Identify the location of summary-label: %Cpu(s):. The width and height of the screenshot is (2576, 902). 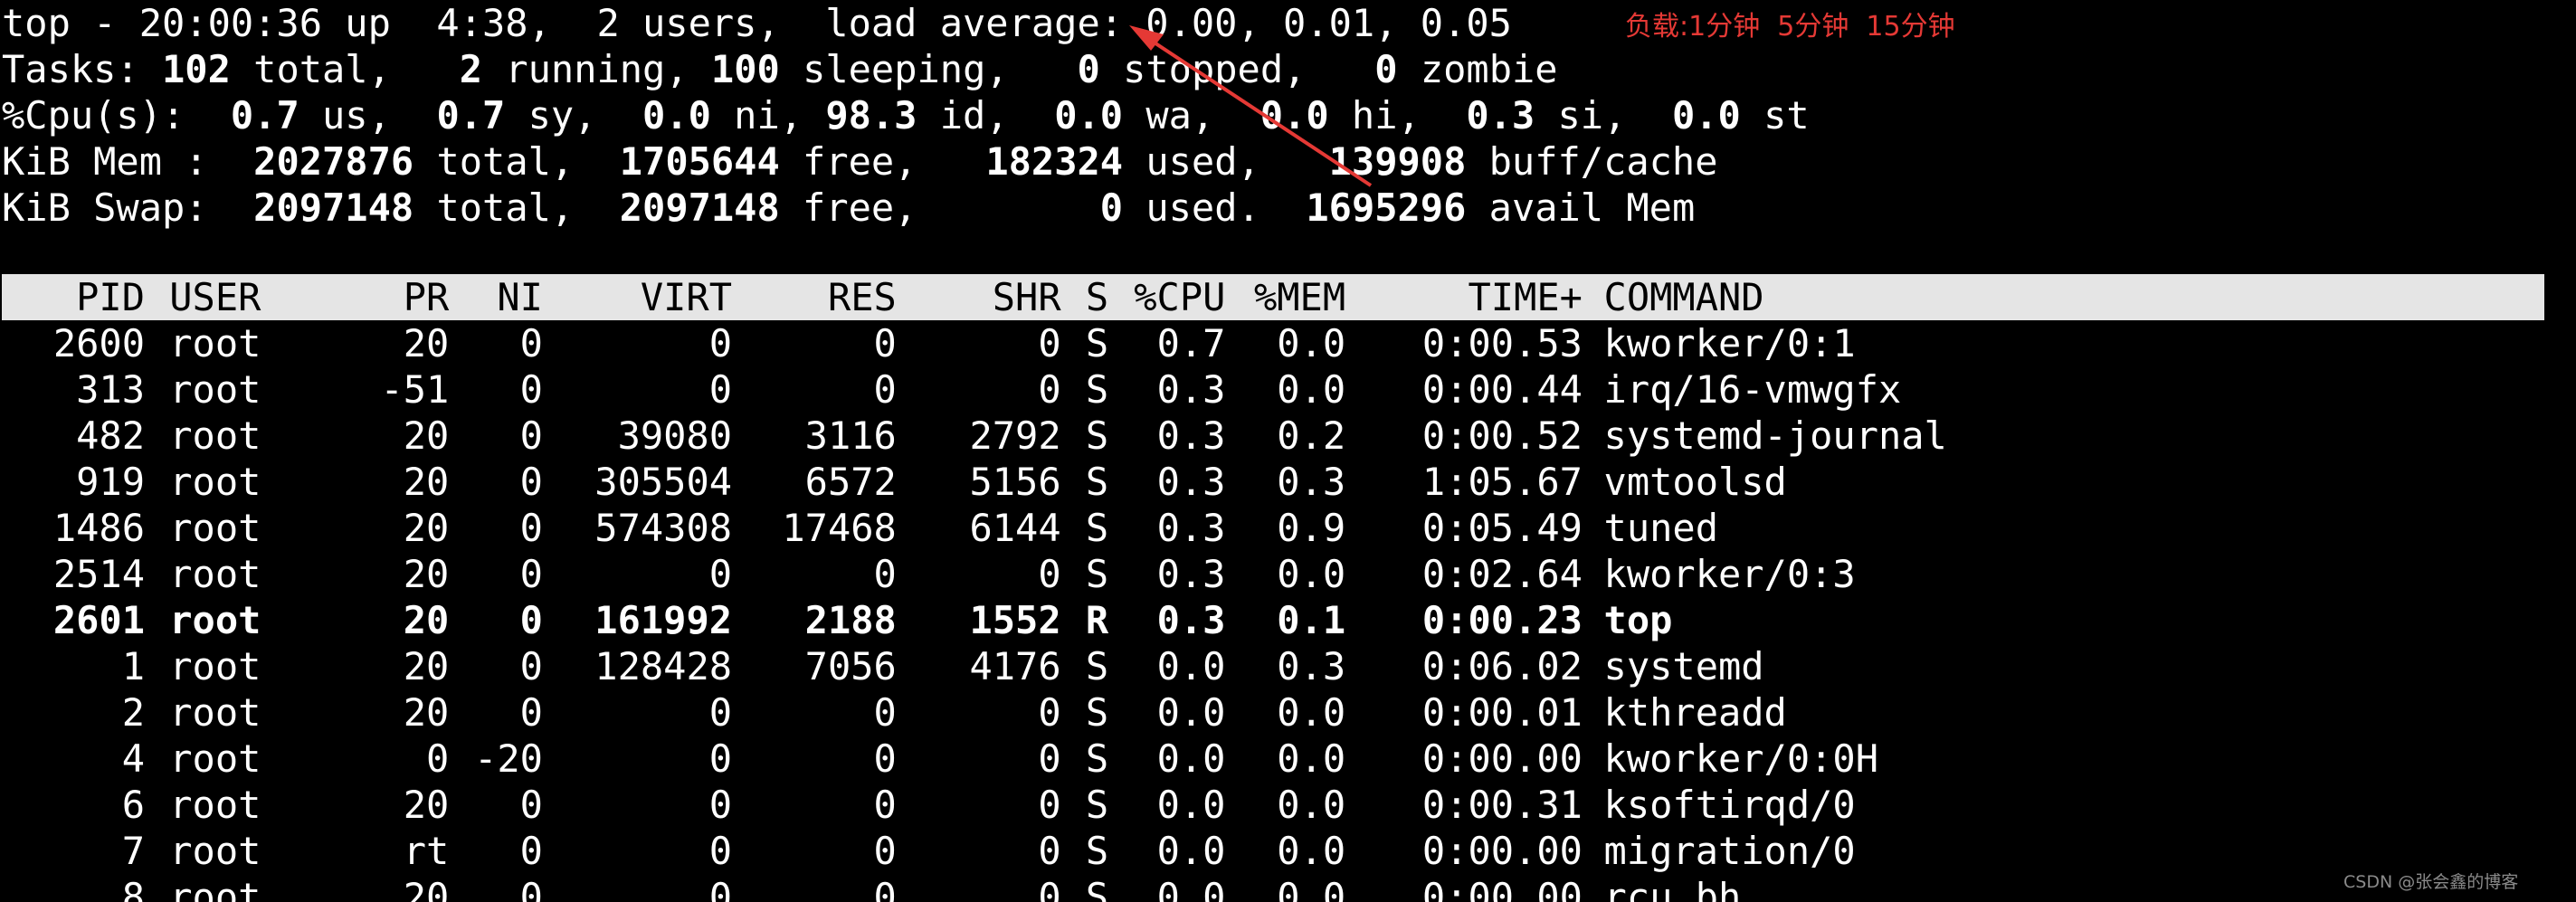
(117, 115).